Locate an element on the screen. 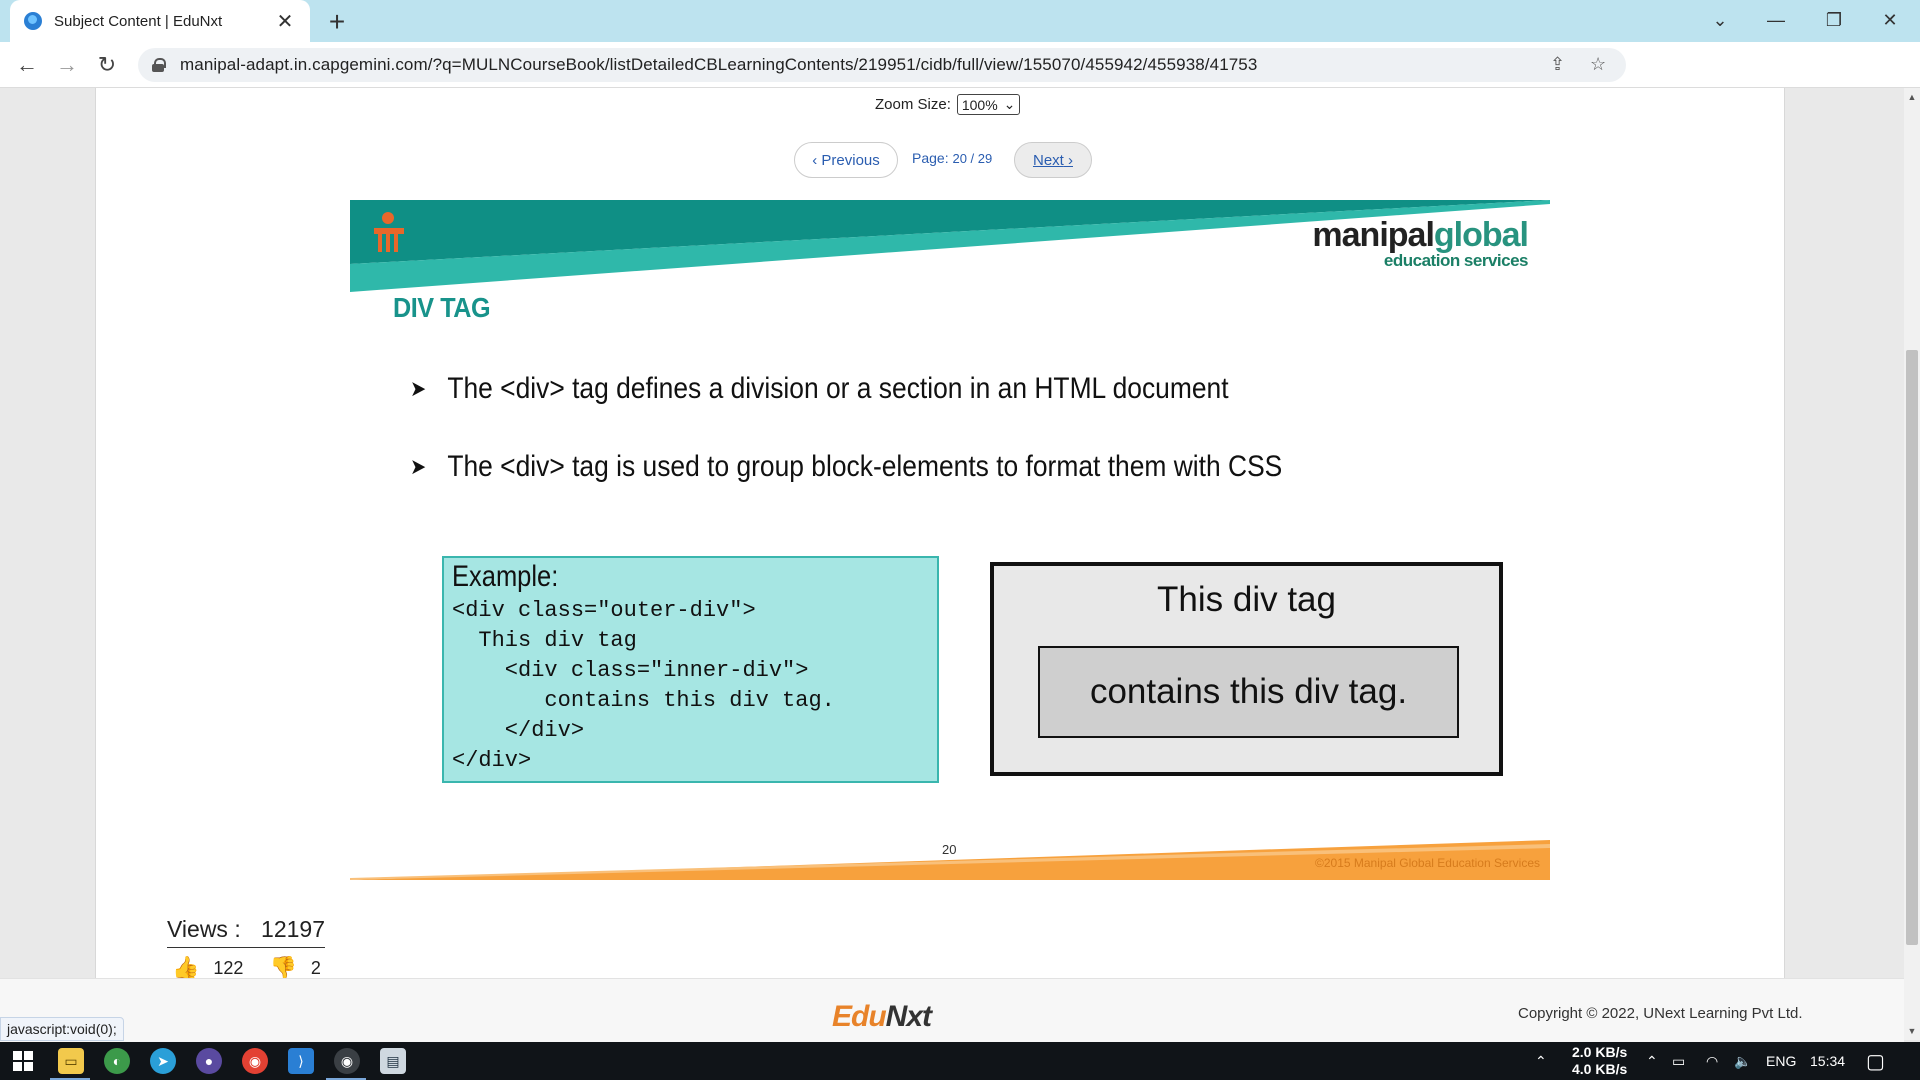 The image size is (1920, 1080). new-tab-button: + is located at coordinates (337, 22).